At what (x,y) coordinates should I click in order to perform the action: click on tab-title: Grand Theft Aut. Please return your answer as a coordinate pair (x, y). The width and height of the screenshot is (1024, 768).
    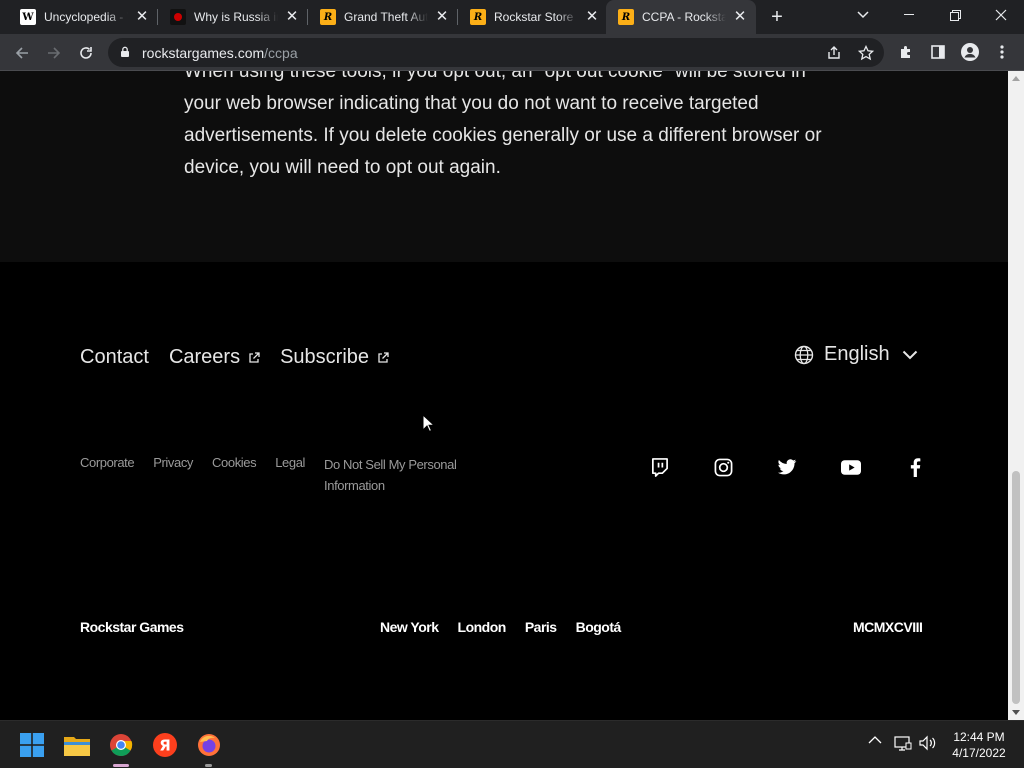
    Looking at the image, I should click on (386, 17).